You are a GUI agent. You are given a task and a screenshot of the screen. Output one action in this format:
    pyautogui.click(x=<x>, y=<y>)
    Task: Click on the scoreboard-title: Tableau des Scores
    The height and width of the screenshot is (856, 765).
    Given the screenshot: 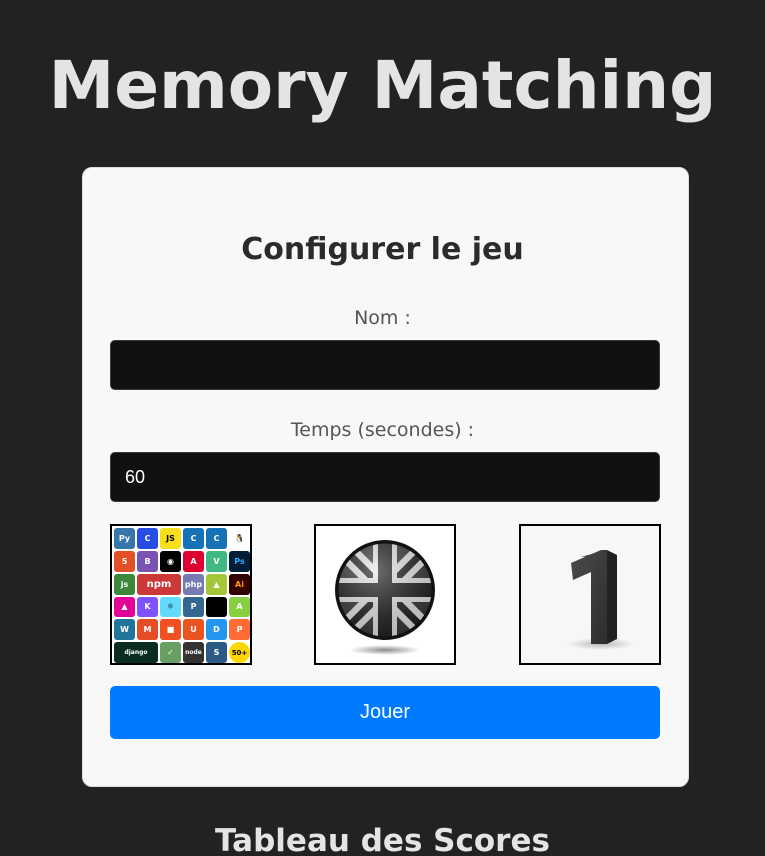 What is the action you would take?
    pyautogui.click(x=382, y=839)
    